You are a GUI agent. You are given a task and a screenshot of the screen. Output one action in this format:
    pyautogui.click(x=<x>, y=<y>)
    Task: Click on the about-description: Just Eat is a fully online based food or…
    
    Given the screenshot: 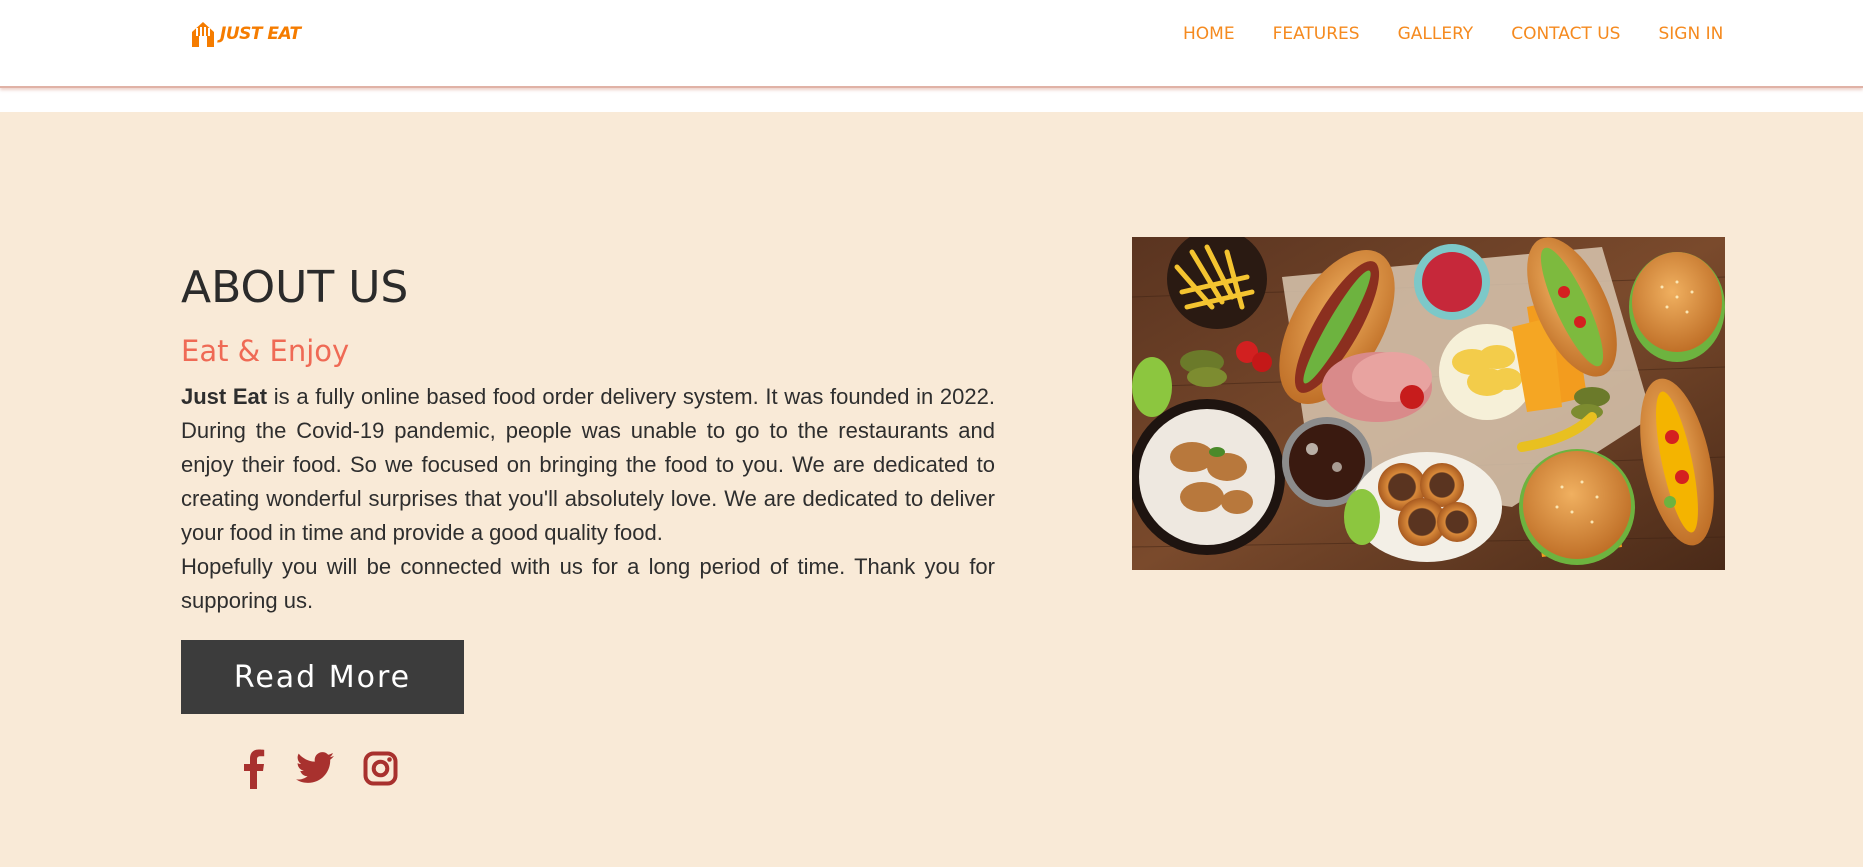 What is the action you would take?
    pyautogui.click(x=588, y=499)
    